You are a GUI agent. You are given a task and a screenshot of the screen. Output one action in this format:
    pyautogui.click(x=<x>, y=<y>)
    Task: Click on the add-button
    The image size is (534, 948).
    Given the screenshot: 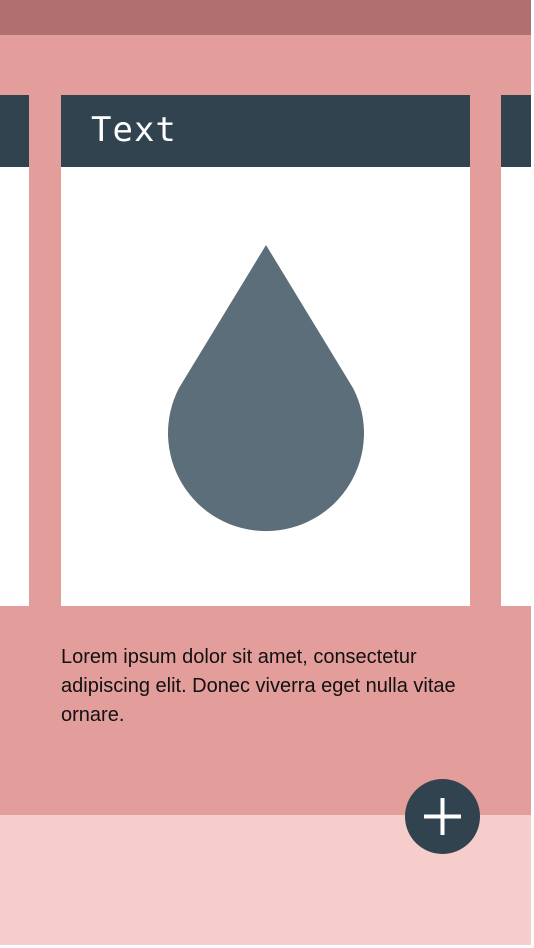 What is the action you would take?
    pyautogui.click(x=442, y=816)
    